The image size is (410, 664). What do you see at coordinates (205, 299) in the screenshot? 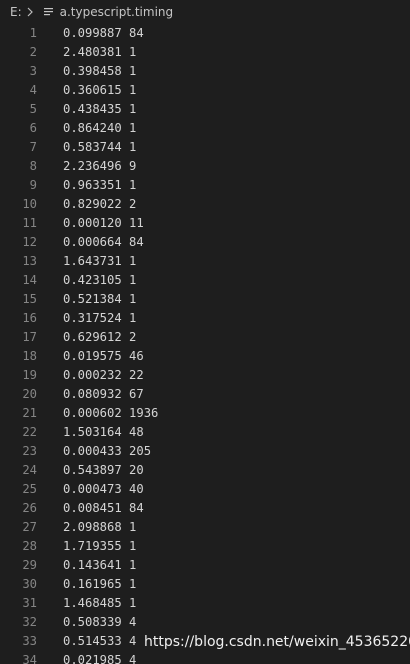
I see `code-line: 15 0.521384 1` at bounding box center [205, 299].